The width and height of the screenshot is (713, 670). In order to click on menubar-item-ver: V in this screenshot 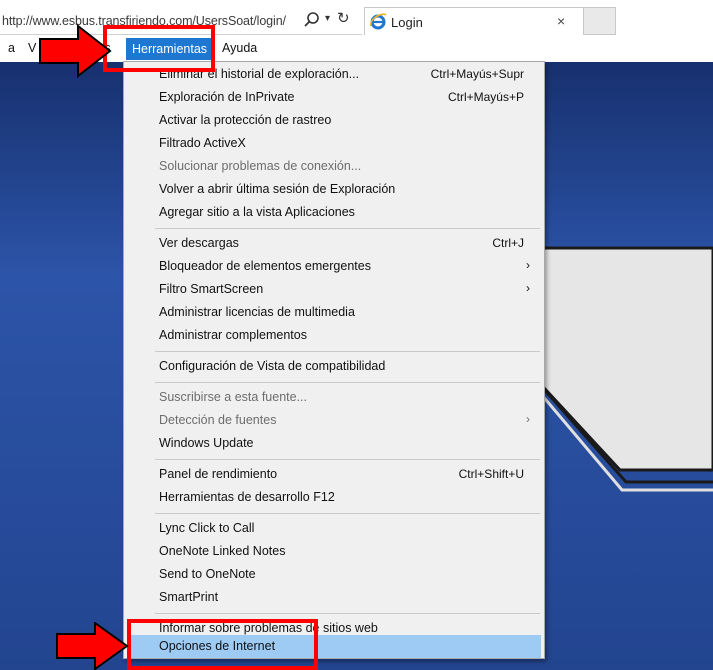, I will do `click(32, 48)`.